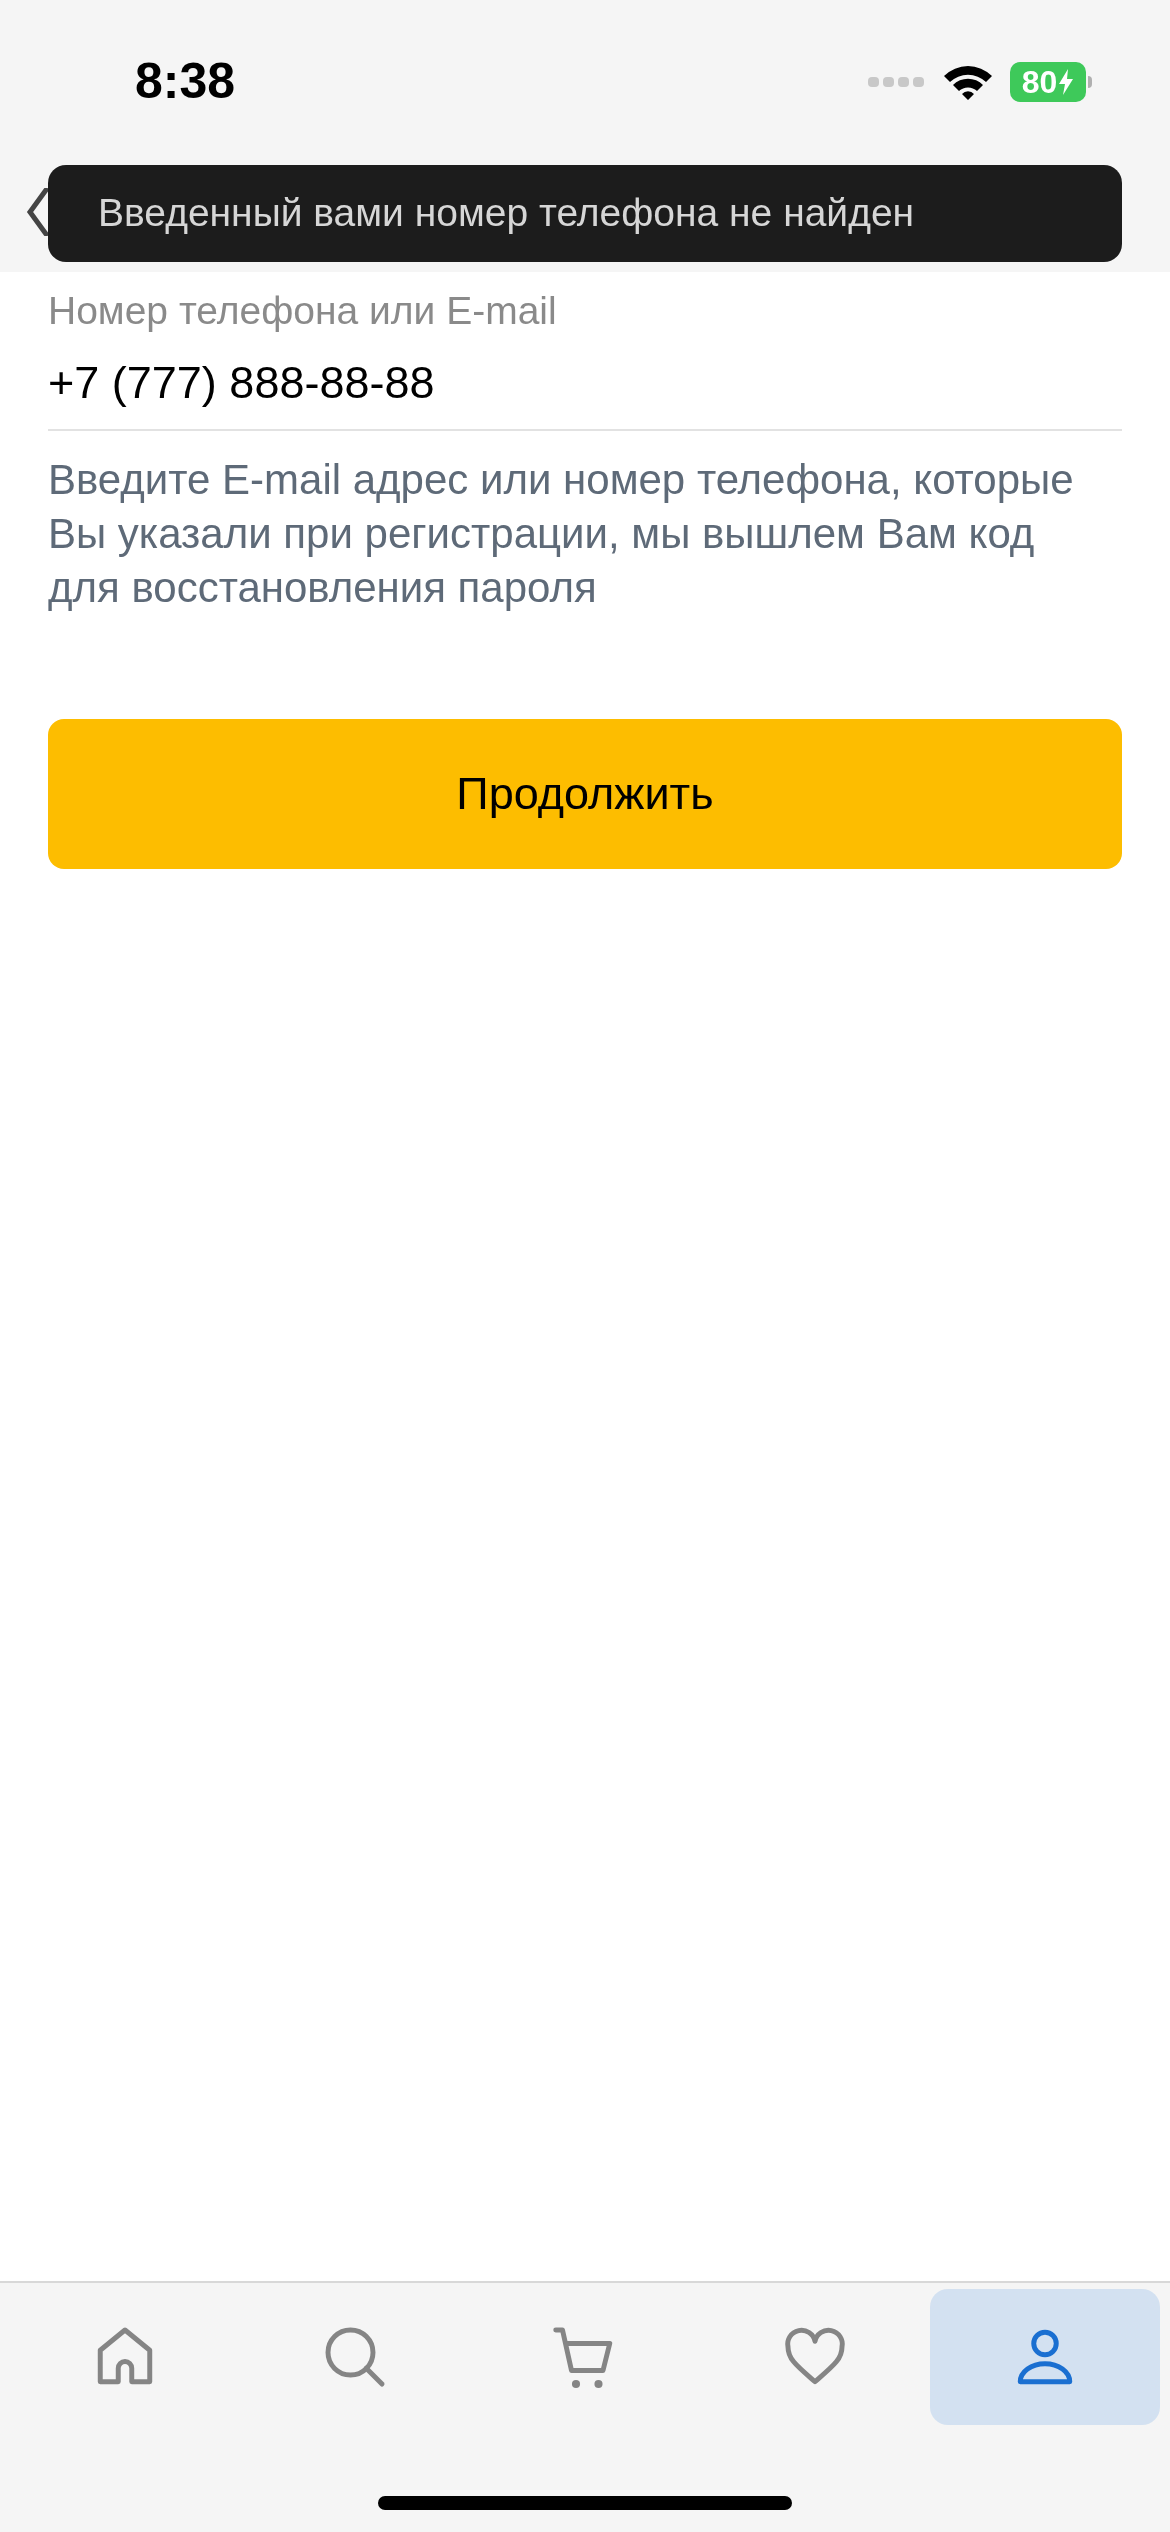 The image size is (1170, 2532). I want to click on battery-level: 80, so click(1039, 81).